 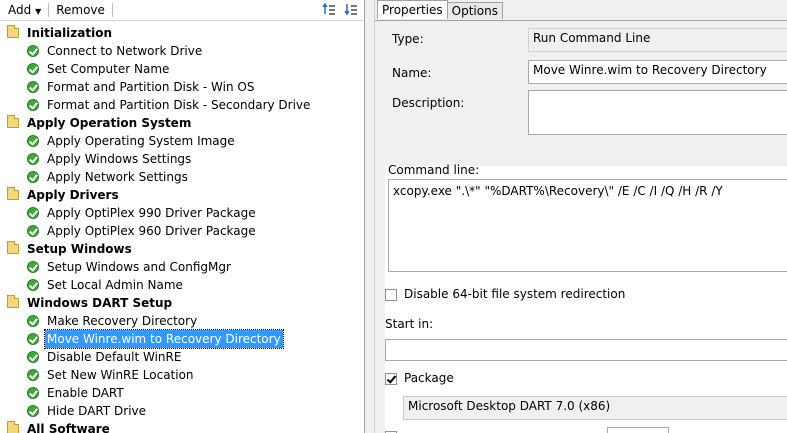 I want to click on tree-step-label: Make Recovery Directory, so click(x=122, y=321).